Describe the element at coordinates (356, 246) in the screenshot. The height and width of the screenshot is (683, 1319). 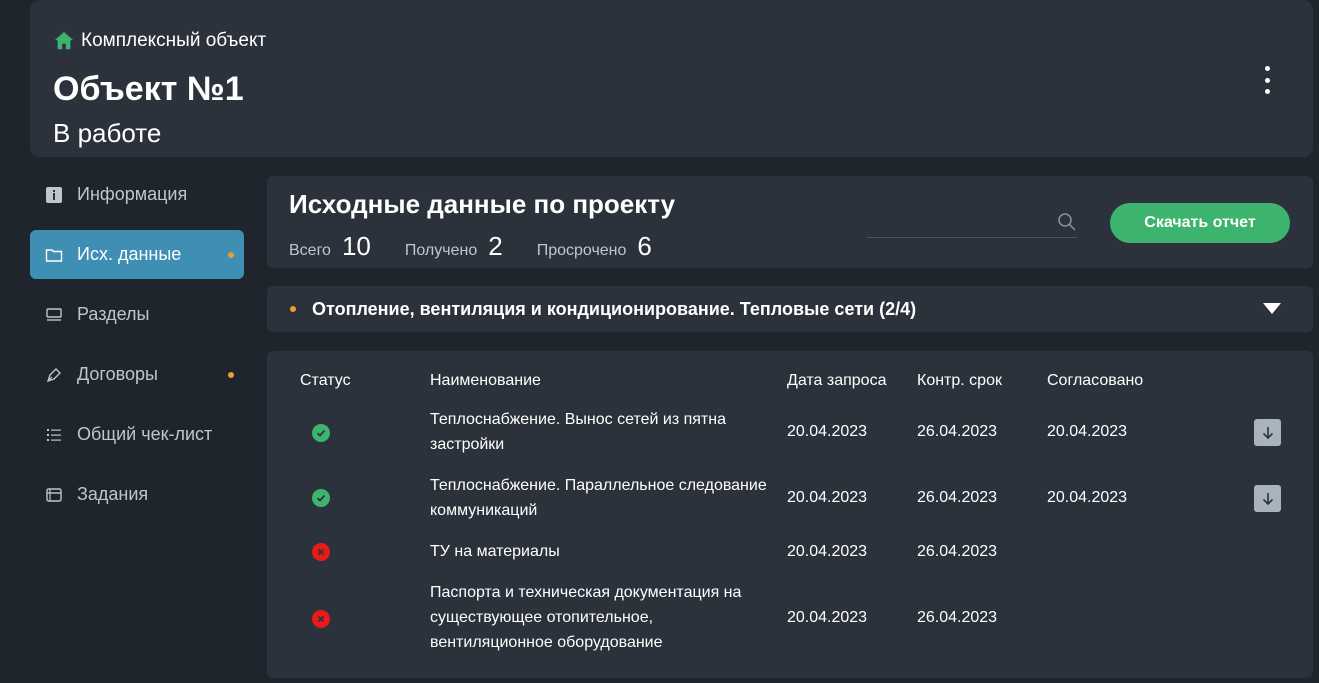
I see `stat-total-value: 10` at that location.